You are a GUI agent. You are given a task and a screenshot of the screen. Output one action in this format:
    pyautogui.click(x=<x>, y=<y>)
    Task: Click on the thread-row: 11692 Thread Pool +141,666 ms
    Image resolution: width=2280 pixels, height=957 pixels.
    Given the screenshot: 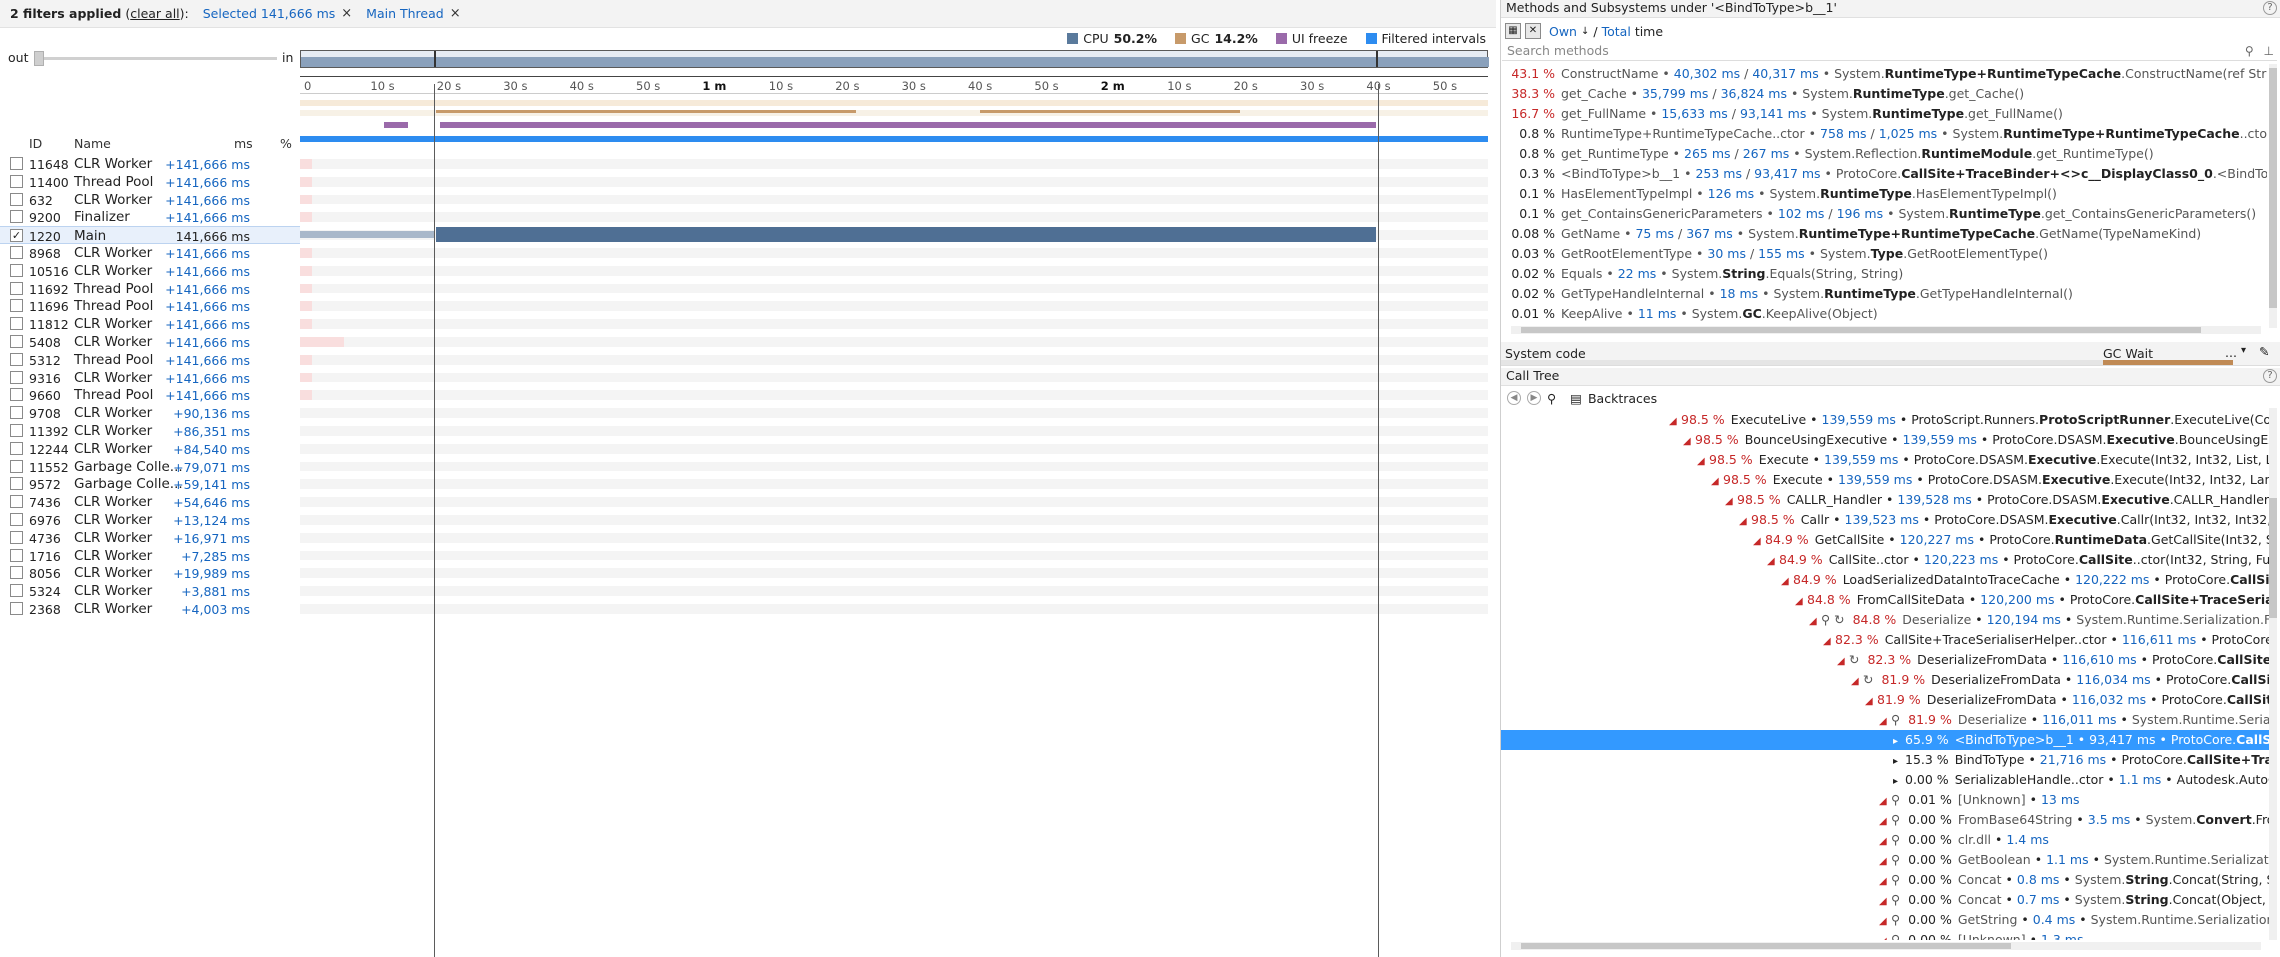 What is the action you would take?
    pyautogui.click(x=150, y=289)
    